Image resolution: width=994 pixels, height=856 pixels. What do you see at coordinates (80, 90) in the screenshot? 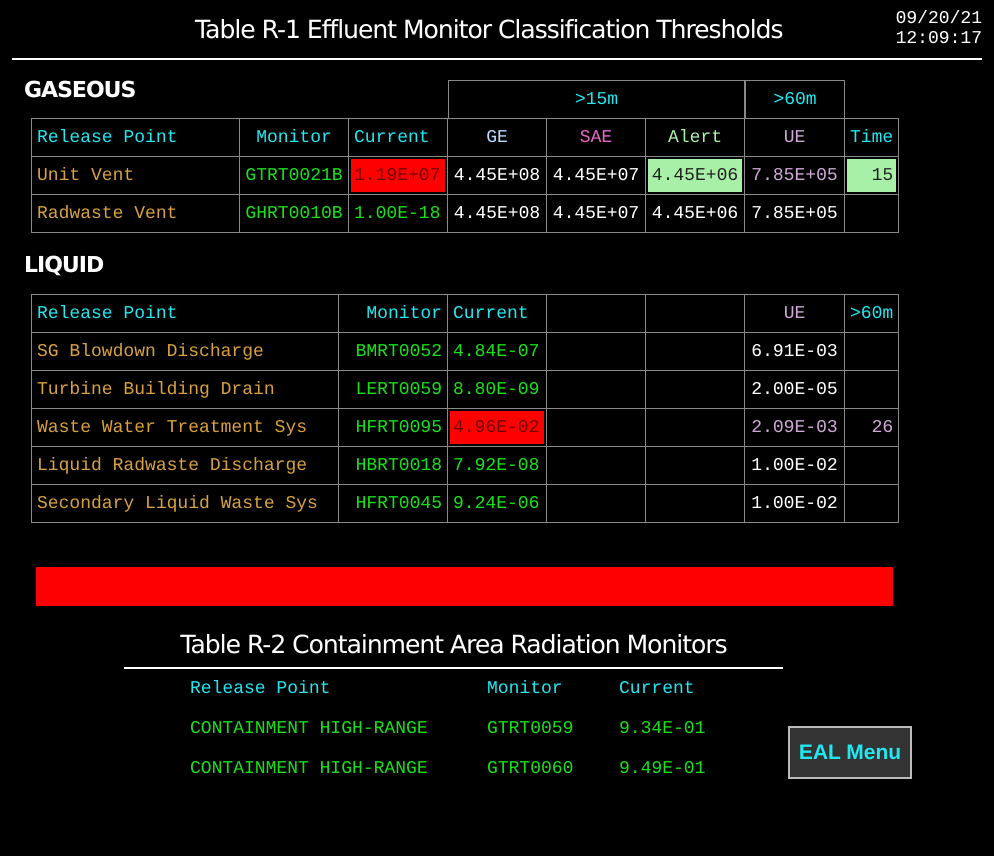
I see `section-title: GASEOUS` at bounding box center [80, 90].